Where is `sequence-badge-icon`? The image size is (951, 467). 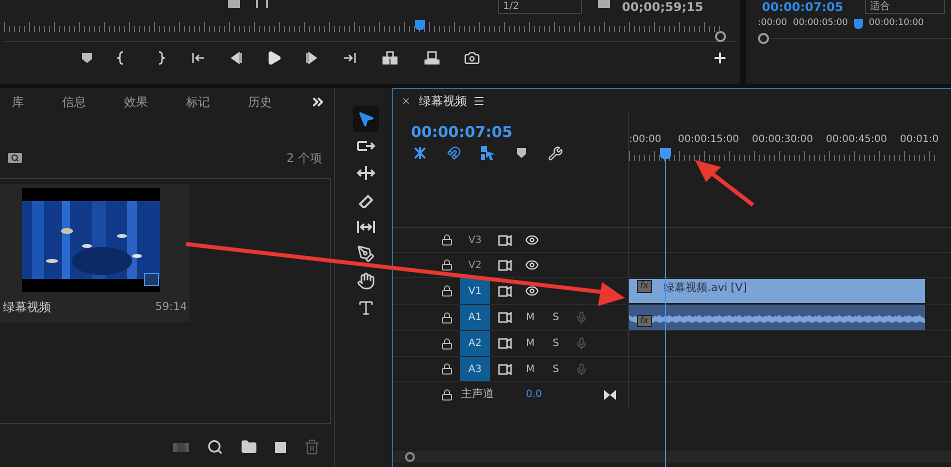 sequence-badge-icon is located at coordinates (151, 279).